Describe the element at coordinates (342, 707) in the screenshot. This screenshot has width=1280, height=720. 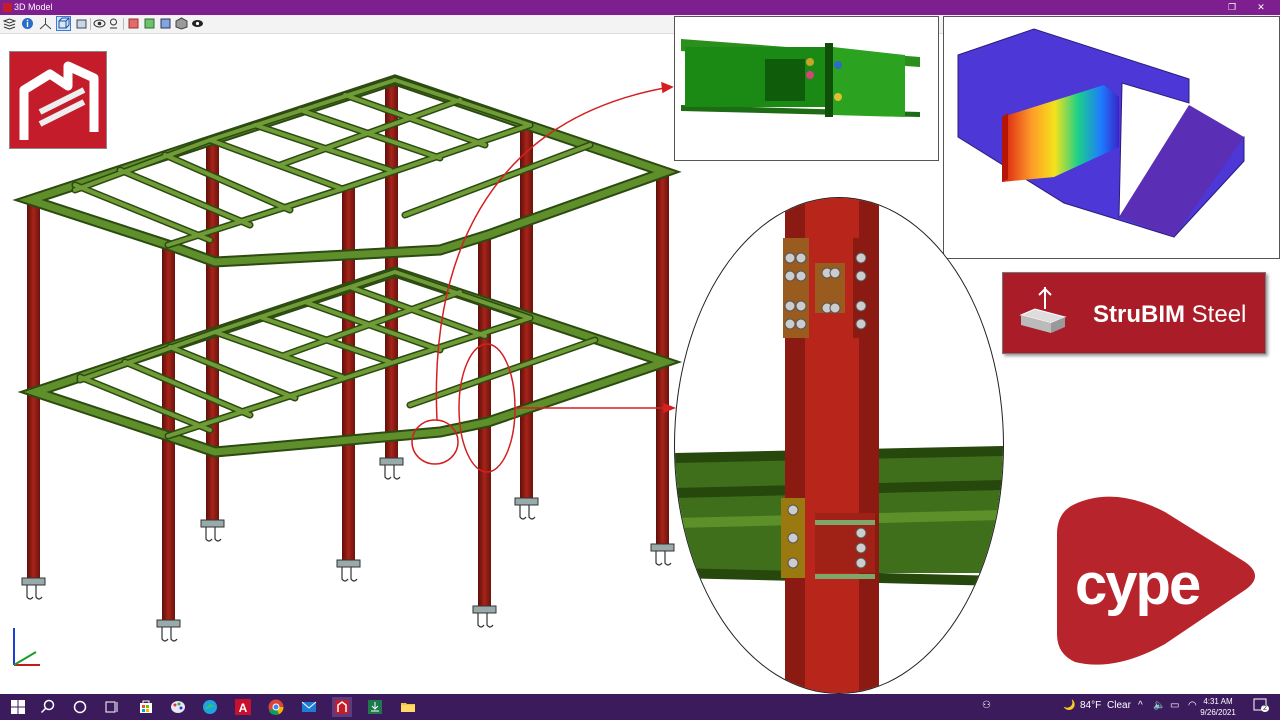
I see `cype-taskbar-icon` at that location.